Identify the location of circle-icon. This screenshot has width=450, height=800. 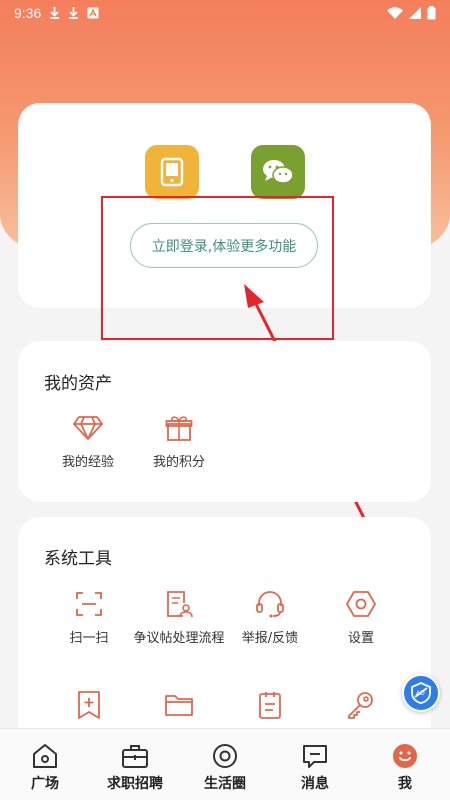
(225, 756).